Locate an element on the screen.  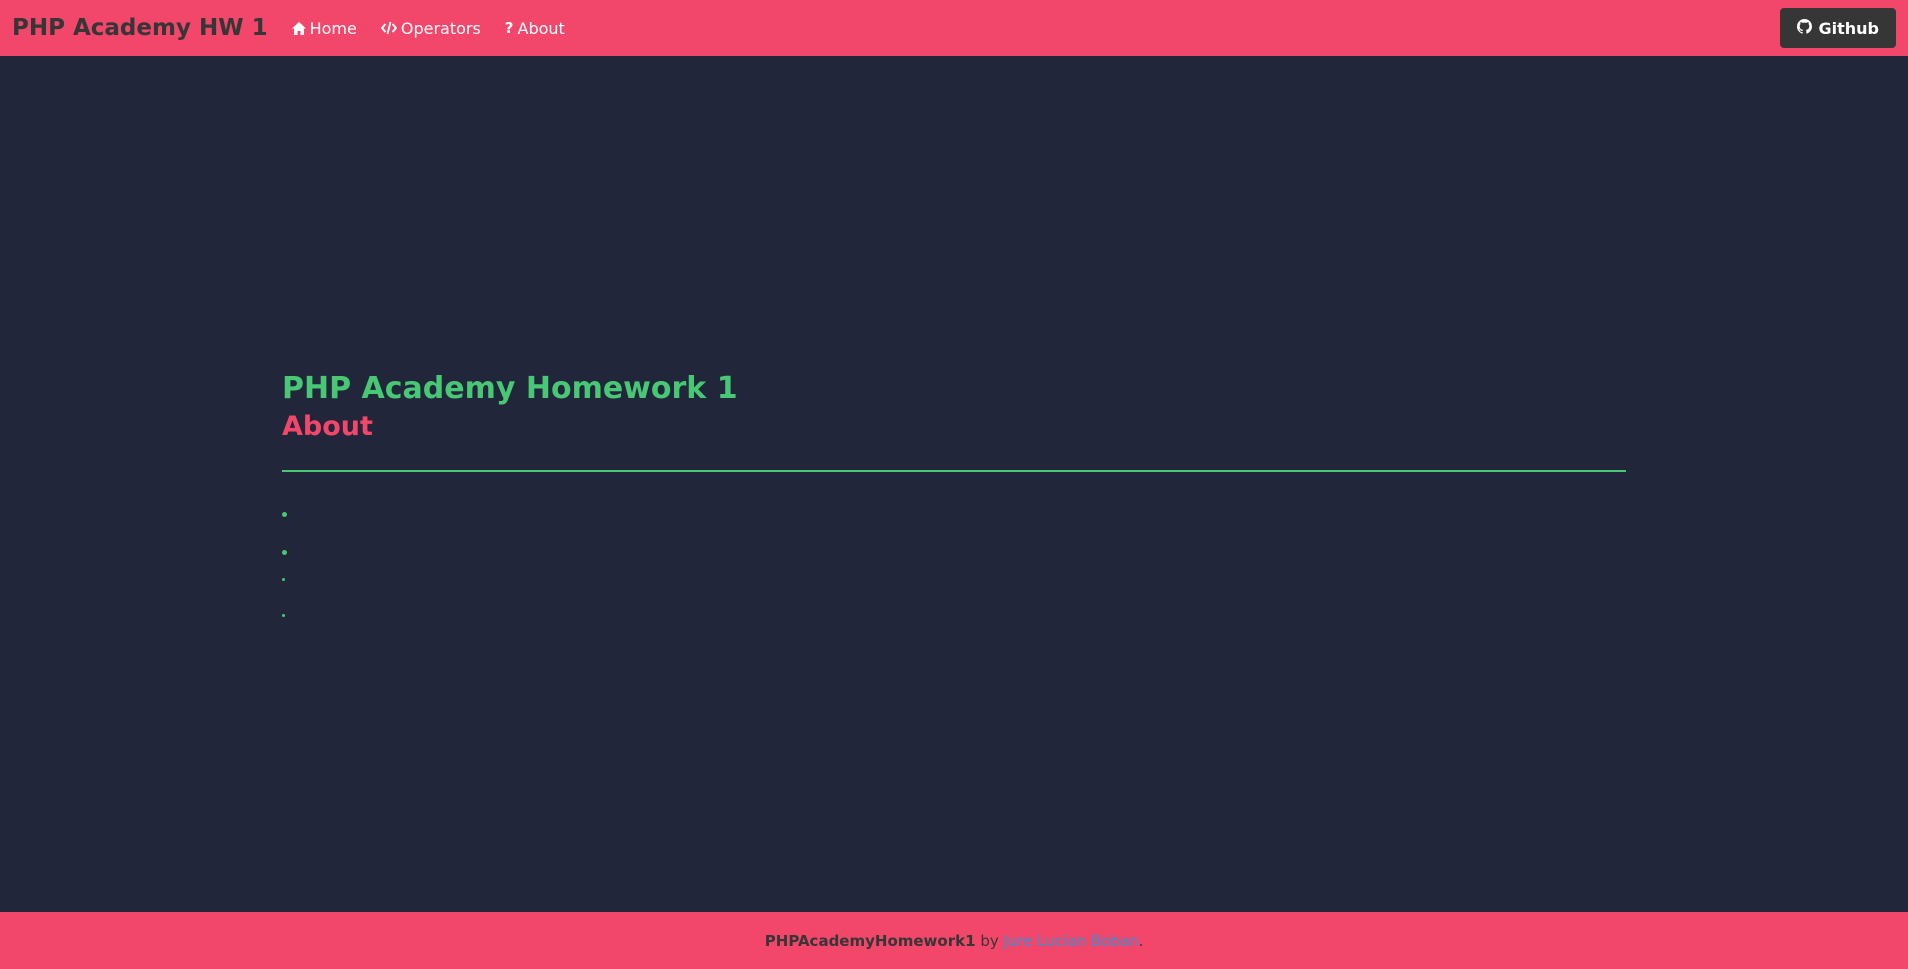
author-link: Jure Lucian Boban is located at coordinates (1071, 941).